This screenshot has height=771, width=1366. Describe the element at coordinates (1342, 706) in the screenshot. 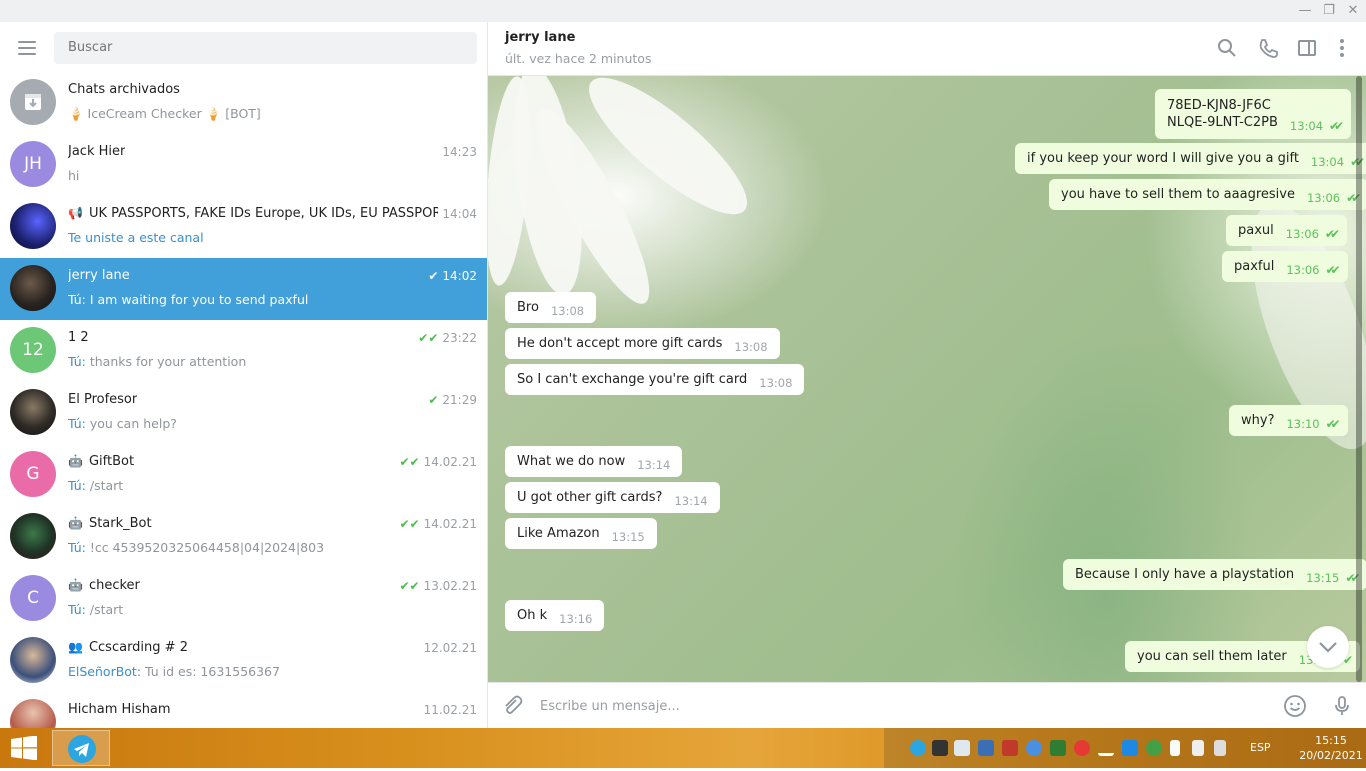

I see `microphone-icon` at that location.